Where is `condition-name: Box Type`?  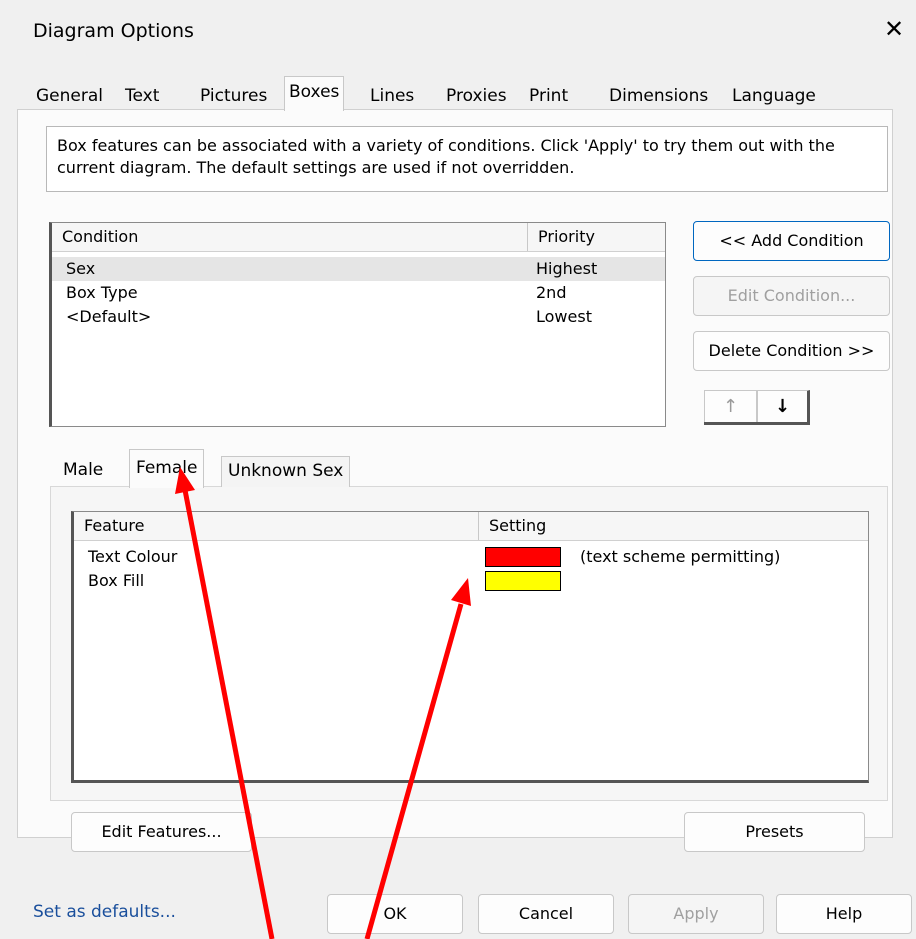
condition-name: Box Type is located at coordinates (102, 292).